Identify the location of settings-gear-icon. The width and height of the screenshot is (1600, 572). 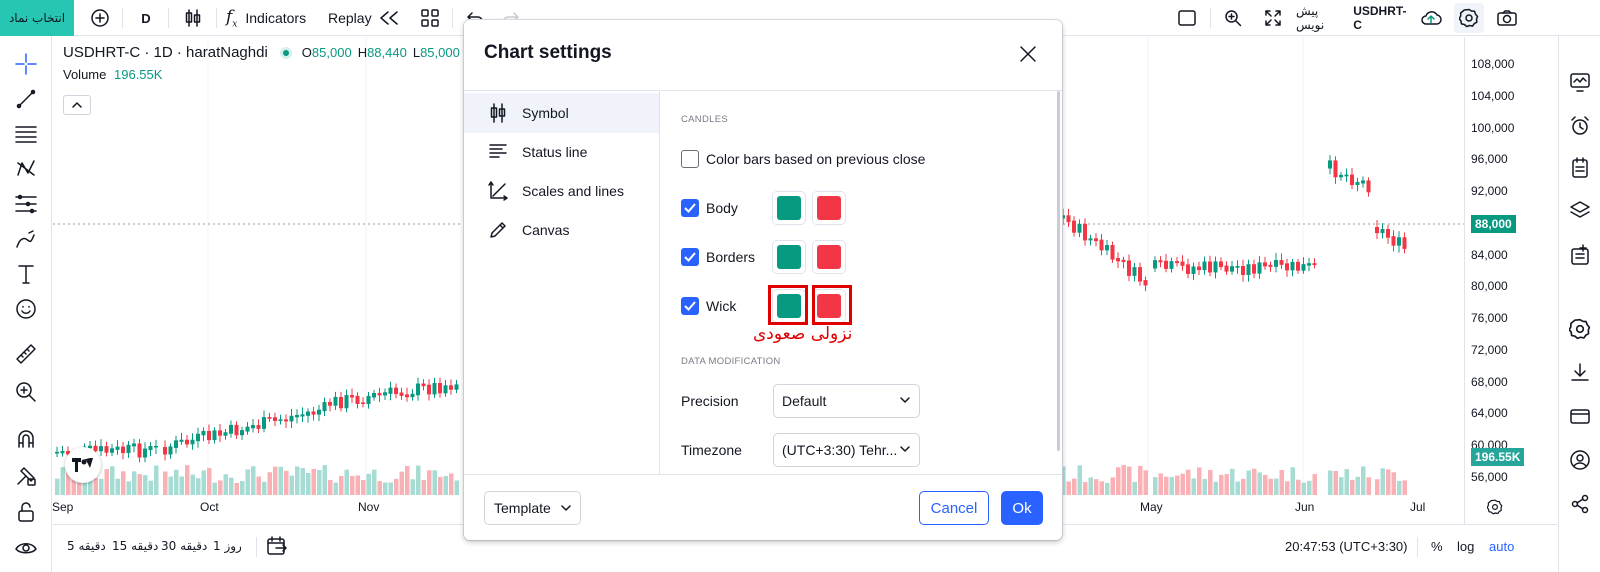
(1469, 18).